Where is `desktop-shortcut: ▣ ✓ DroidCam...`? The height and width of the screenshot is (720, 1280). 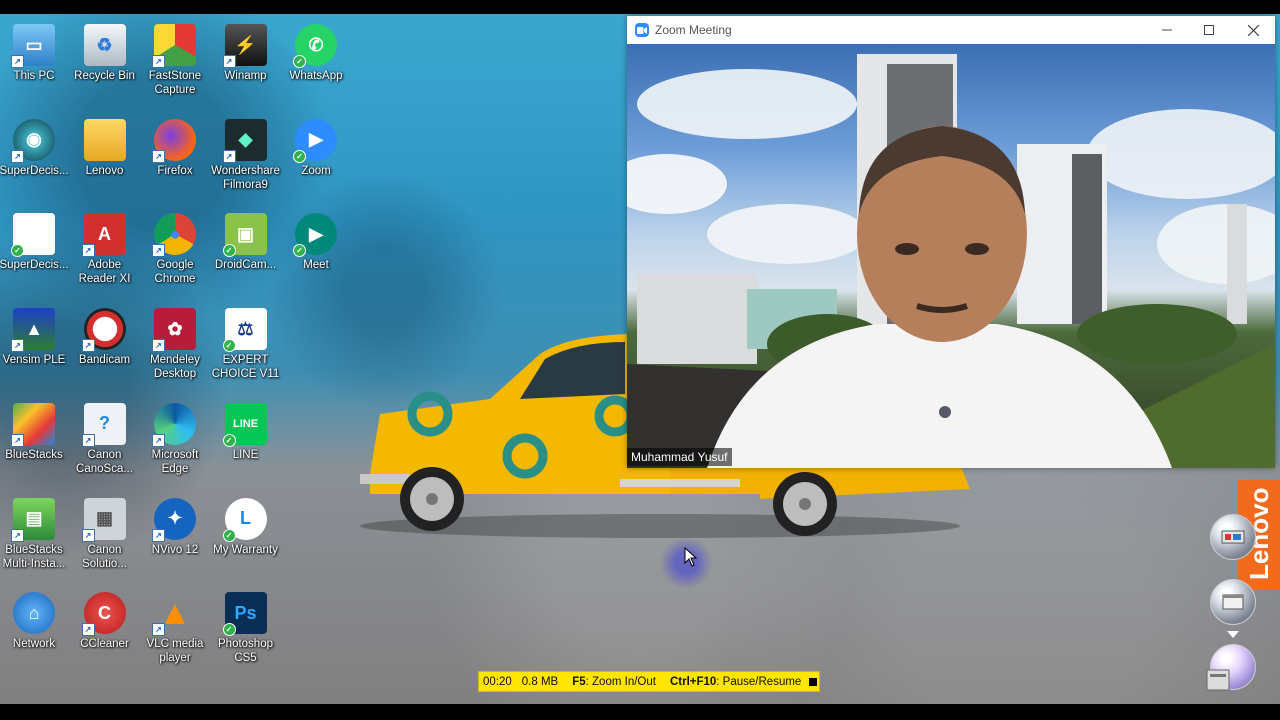
desktop-shortcut: ▣ ✓ DroidCam... is located at coordinates (246, 242).